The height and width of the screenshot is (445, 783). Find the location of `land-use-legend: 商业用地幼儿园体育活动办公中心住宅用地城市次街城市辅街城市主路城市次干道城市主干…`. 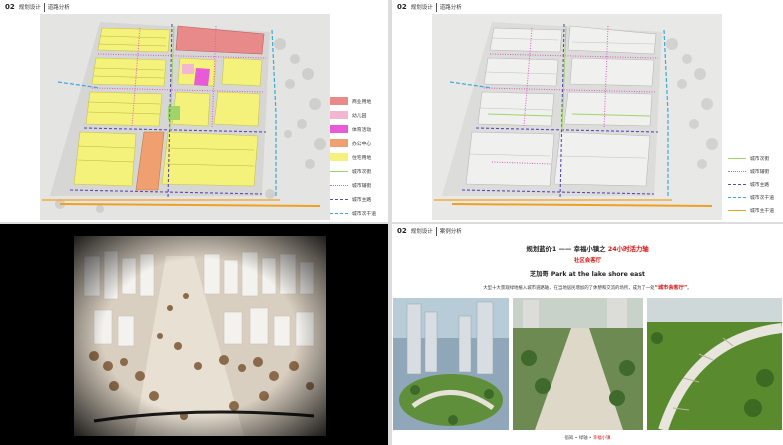

land-use-legend: 商业用地幼儿园体育活动办公中心住宅用地城市次街城市辅街城市主路城市次干道城市主干… is located at coordinates (357, 158).